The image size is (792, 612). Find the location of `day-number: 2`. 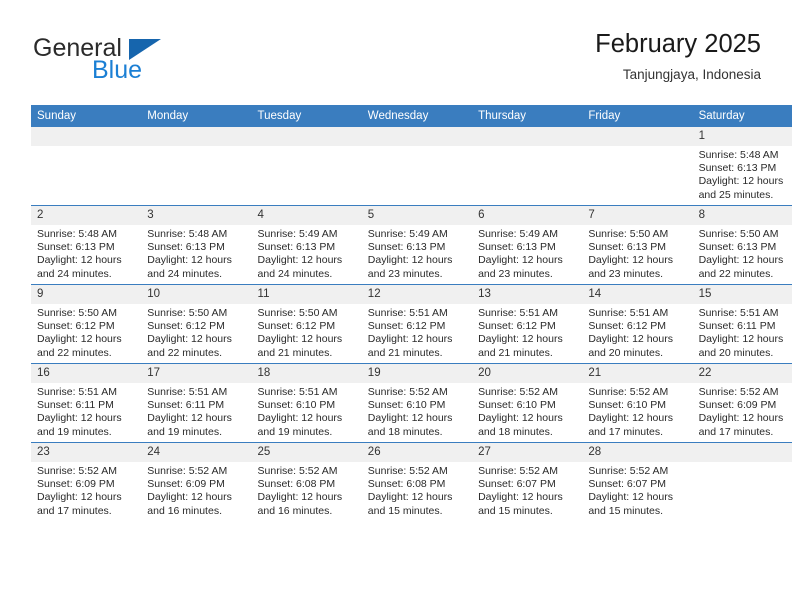

day-number: 2 is located at coordinates (86, 215).